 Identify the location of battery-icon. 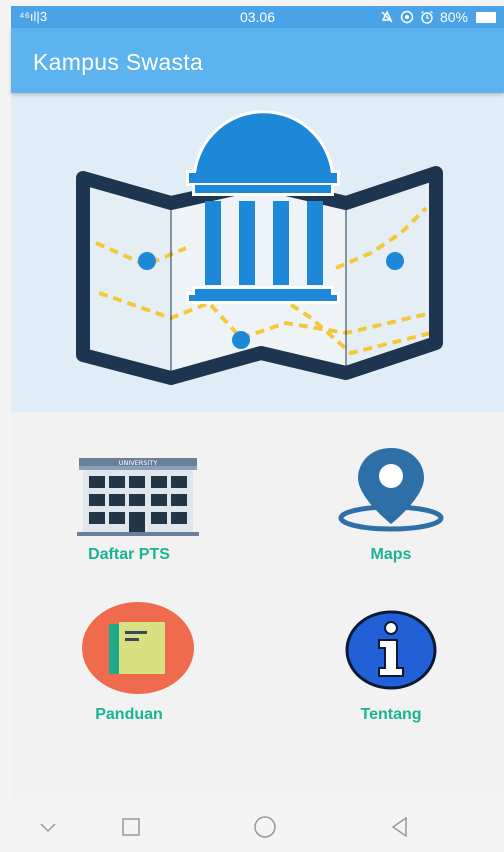
(486, 17).